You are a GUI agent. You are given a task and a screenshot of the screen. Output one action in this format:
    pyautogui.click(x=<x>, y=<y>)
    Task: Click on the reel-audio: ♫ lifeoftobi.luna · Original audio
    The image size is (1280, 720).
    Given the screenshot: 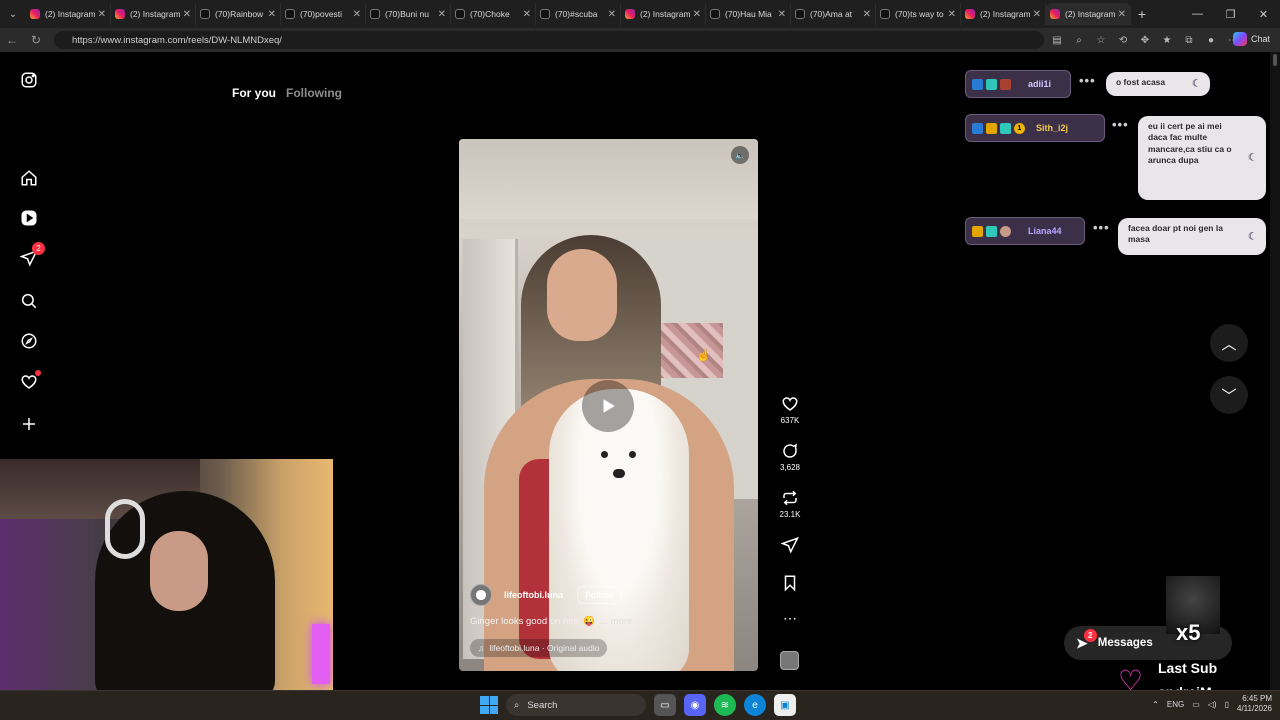 What is the action you would take?
    pyautogui.click(x=539, y=648)
    